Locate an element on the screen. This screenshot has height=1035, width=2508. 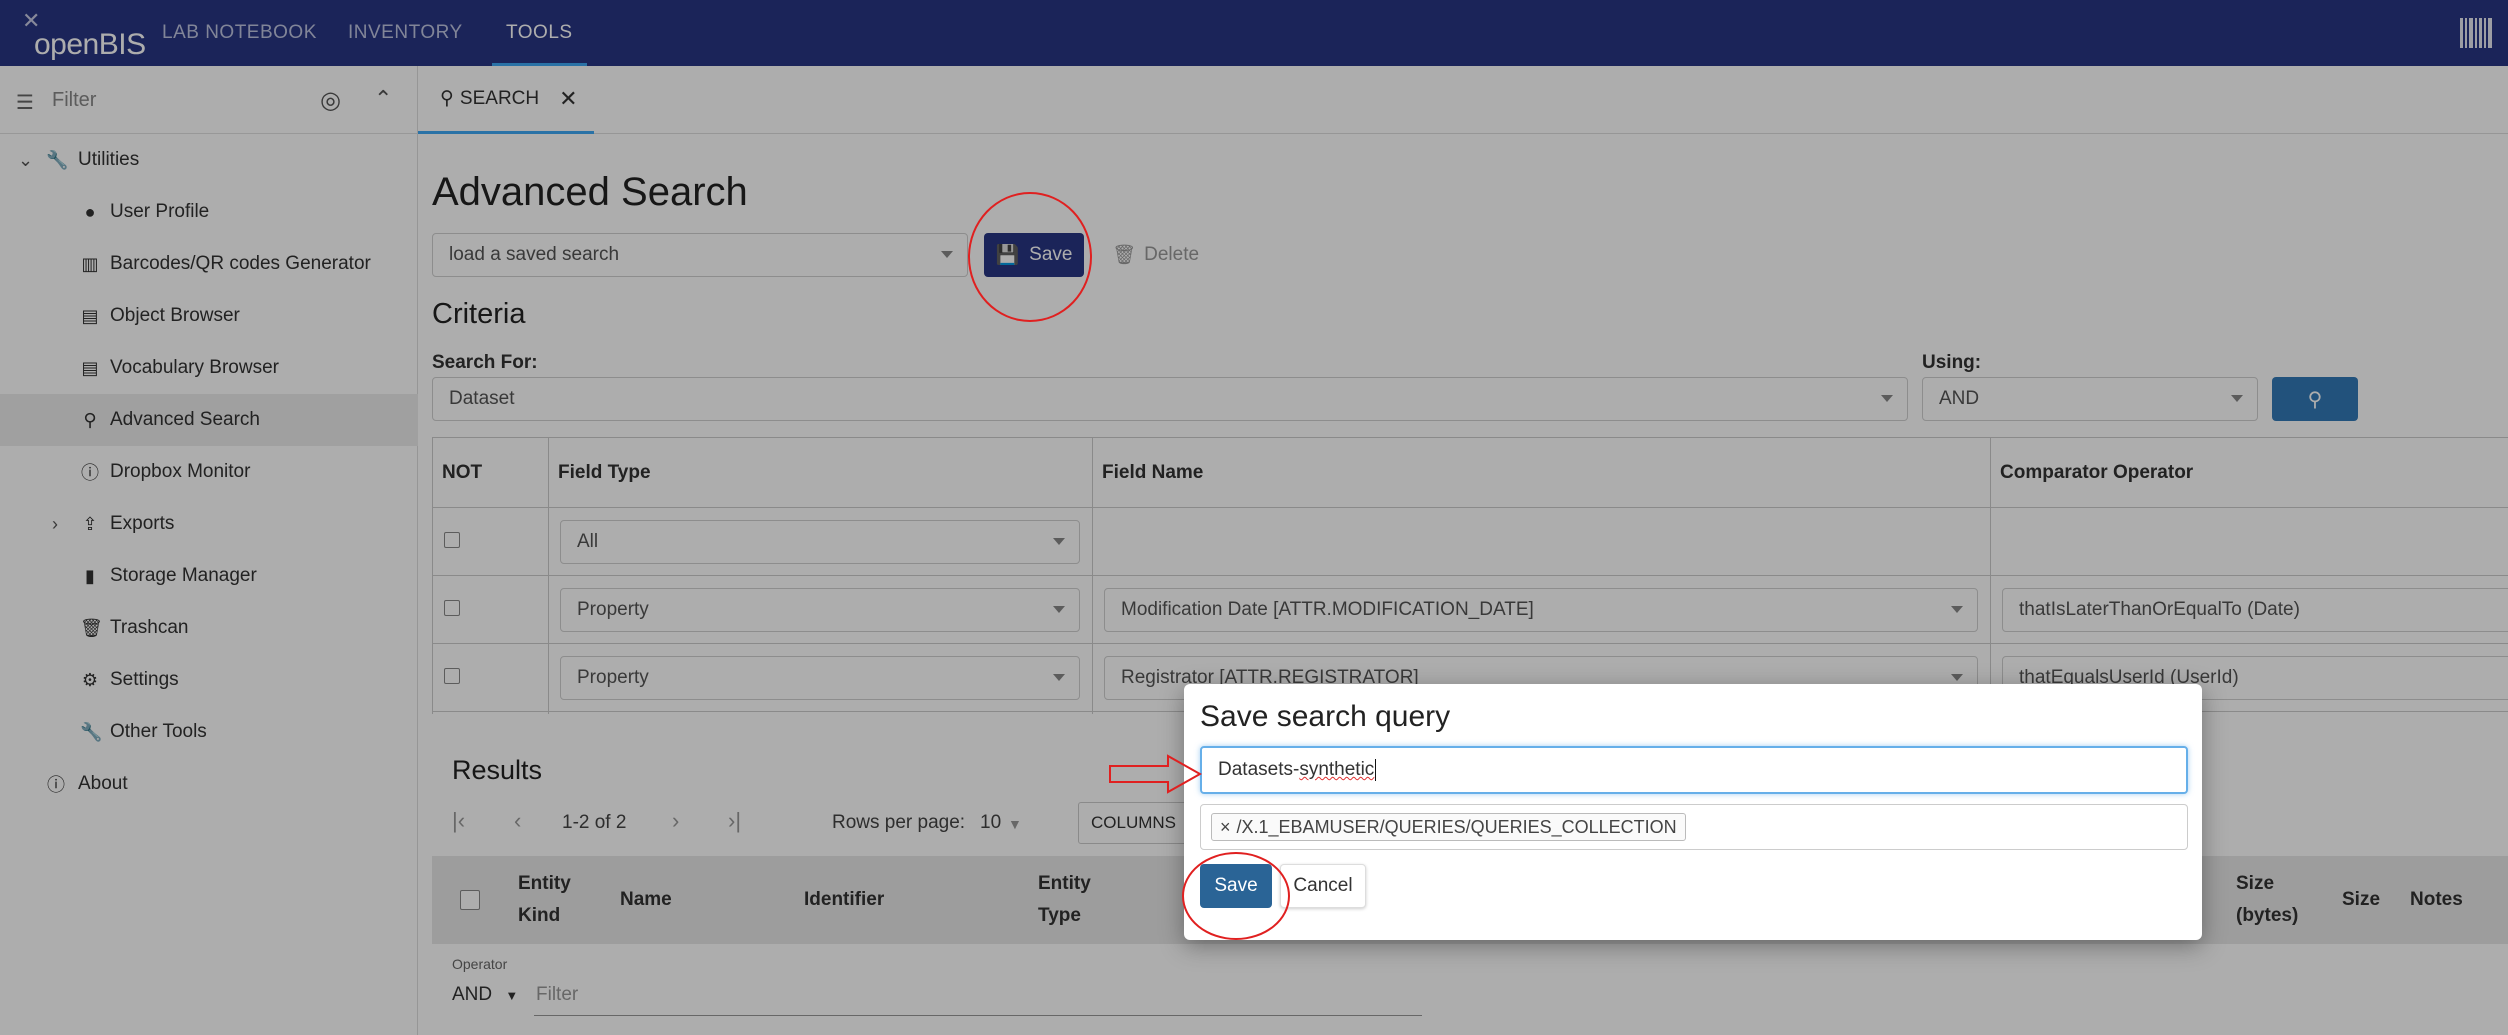
remove-tag-icon: × is located at coordinates (1225, 827).